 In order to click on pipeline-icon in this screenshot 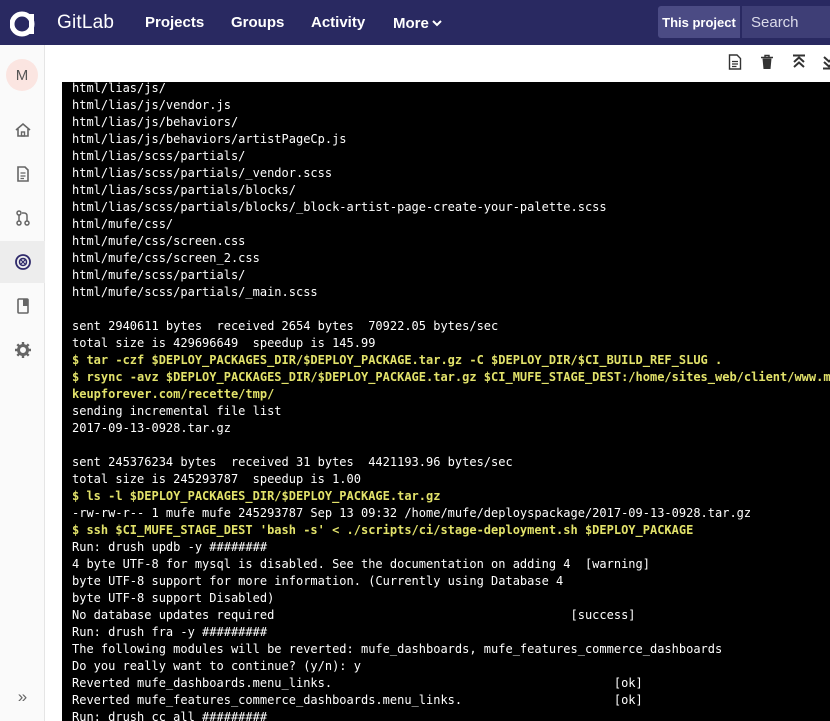, I will do `click(23, 262)`.